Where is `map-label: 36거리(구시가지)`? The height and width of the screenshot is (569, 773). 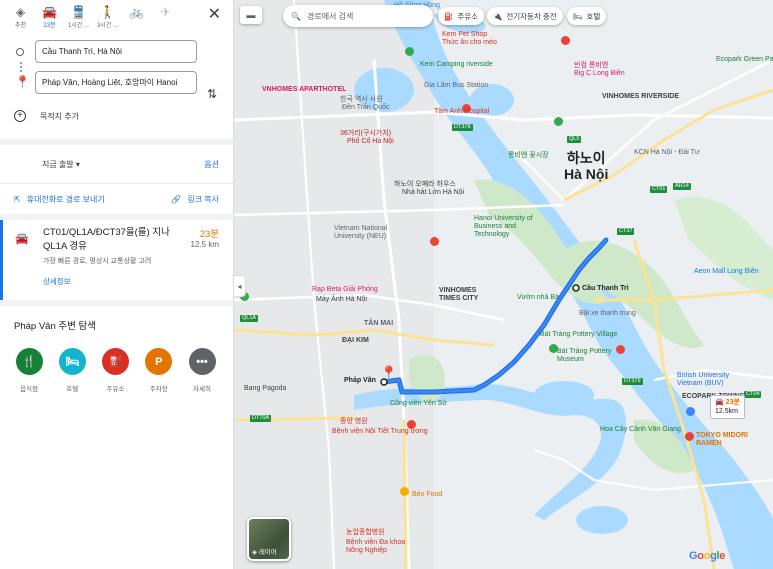
map-label: 36거리(구시가지) is located at coordinates (366, 133).